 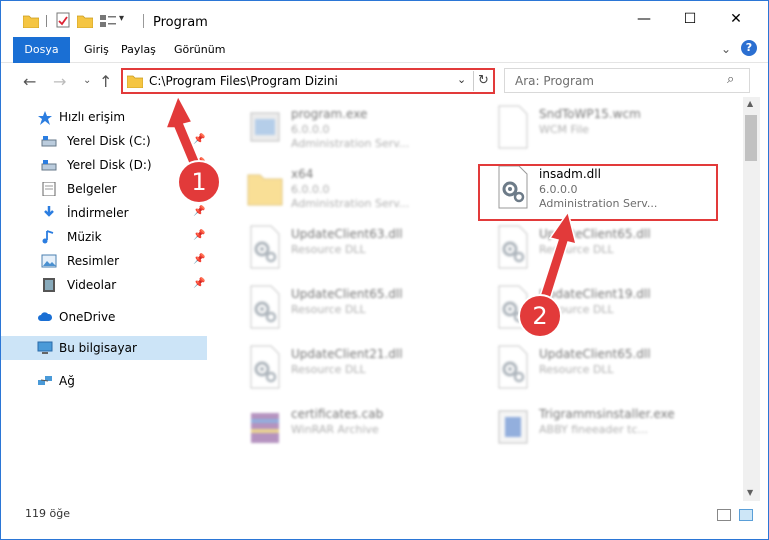 I want to click on up-arrow-icon: ↑, so click(x=105, y=81).